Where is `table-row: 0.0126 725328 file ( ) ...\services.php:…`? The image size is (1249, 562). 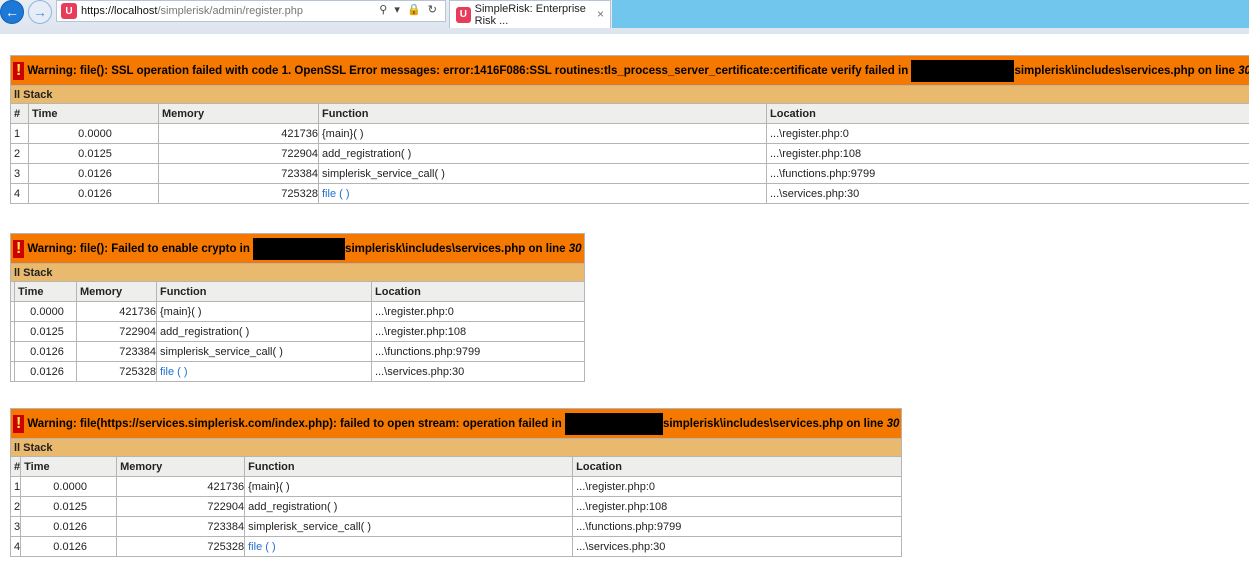
table-row: 0.0126 725328 file ( ) ...\services.php:… is located at coordinates (297, 371).